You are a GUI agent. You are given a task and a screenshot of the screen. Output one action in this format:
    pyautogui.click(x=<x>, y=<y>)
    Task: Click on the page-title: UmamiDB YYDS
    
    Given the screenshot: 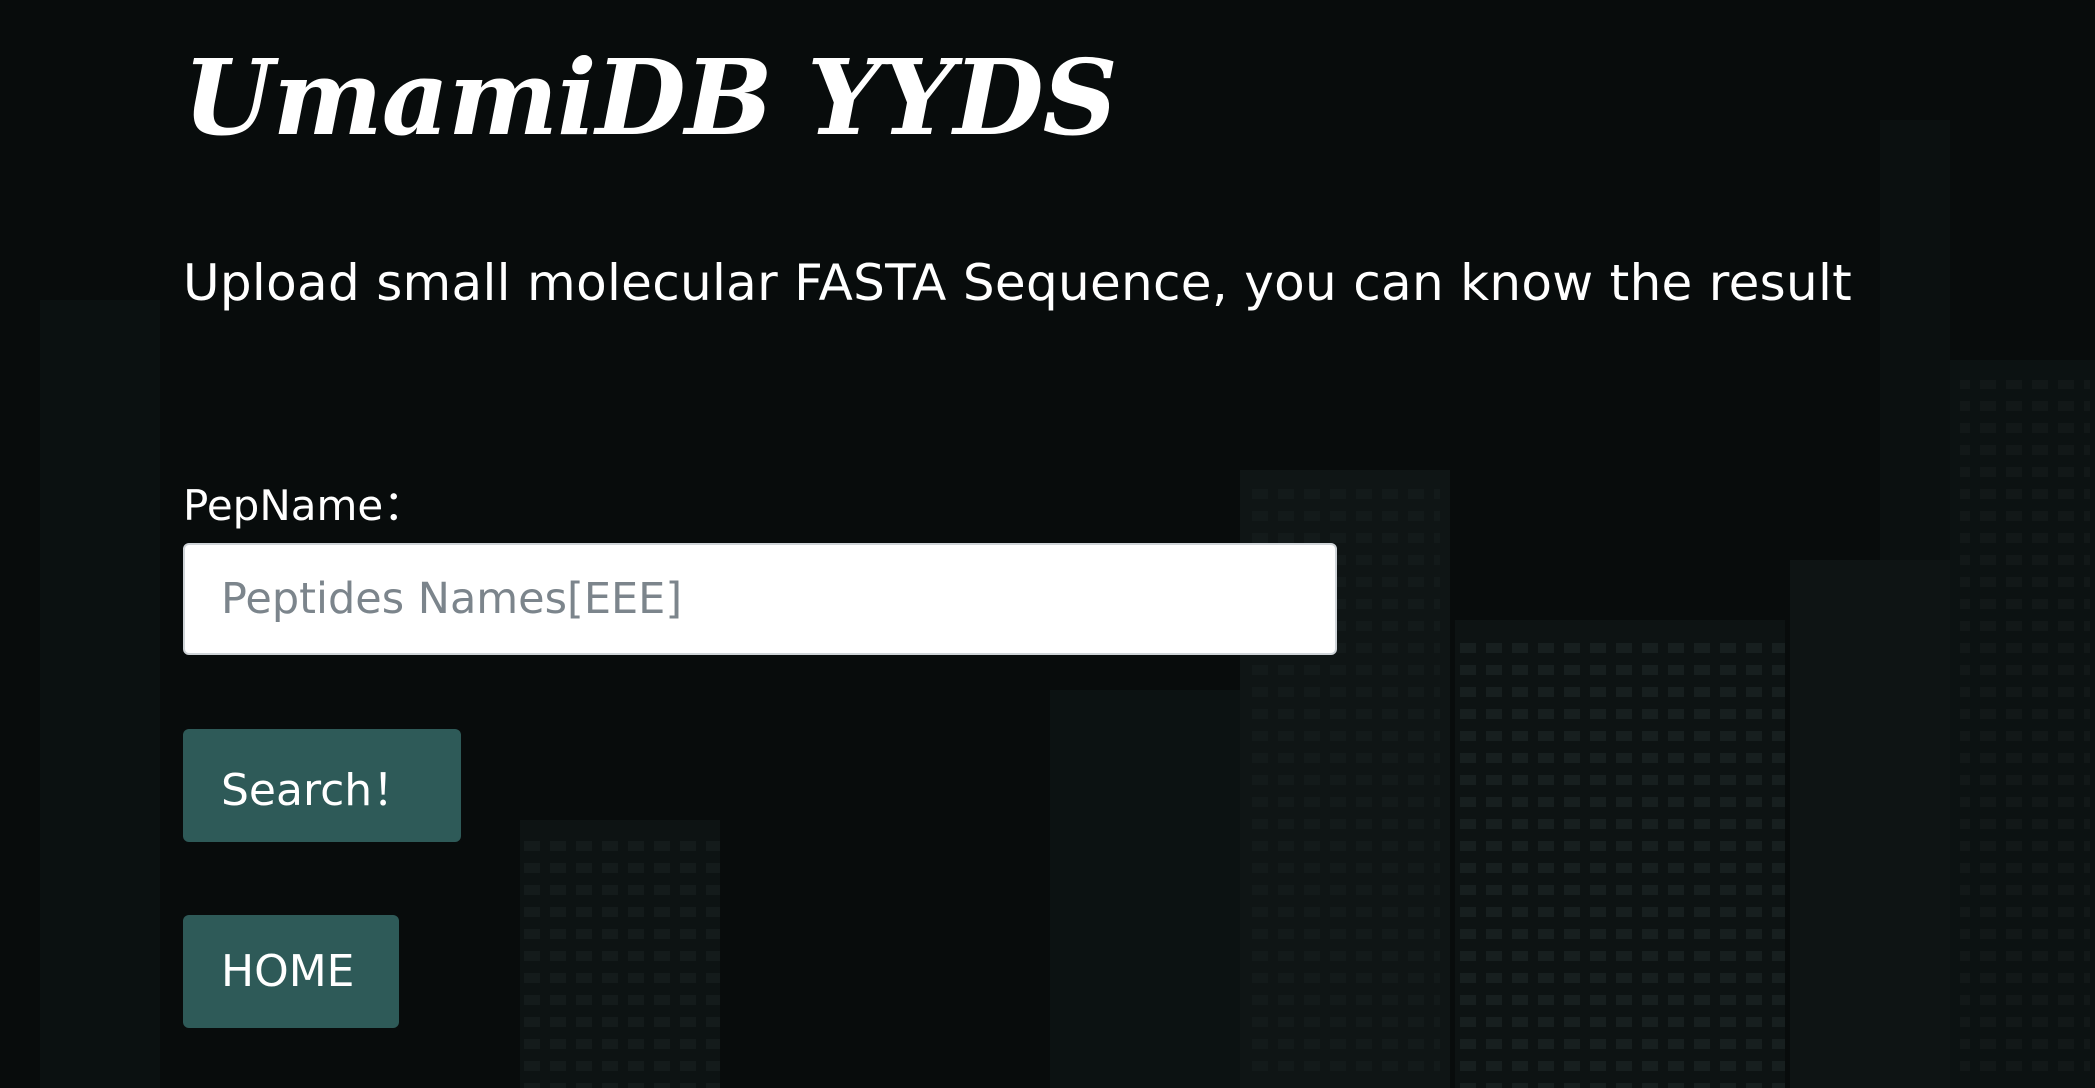 What is the action you would take?
    pyautogui.click(x=650, y=97)
    